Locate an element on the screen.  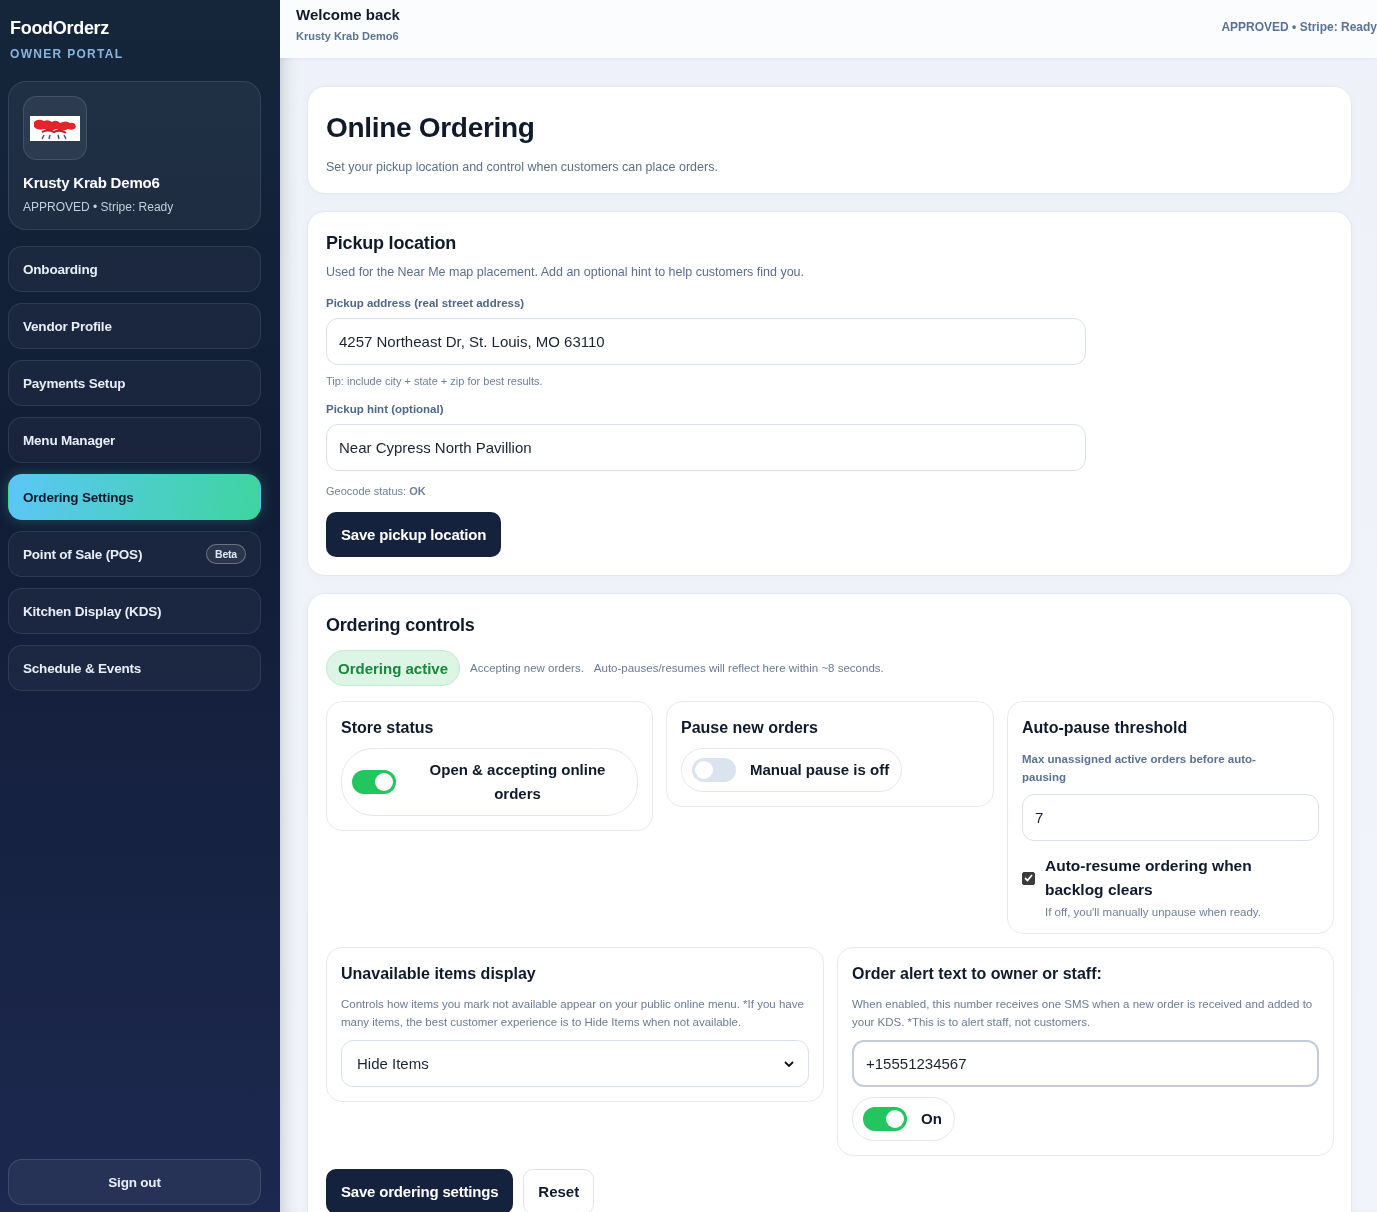
save-settings-button: Save ordering settings is located at coordinates (420, 1190).